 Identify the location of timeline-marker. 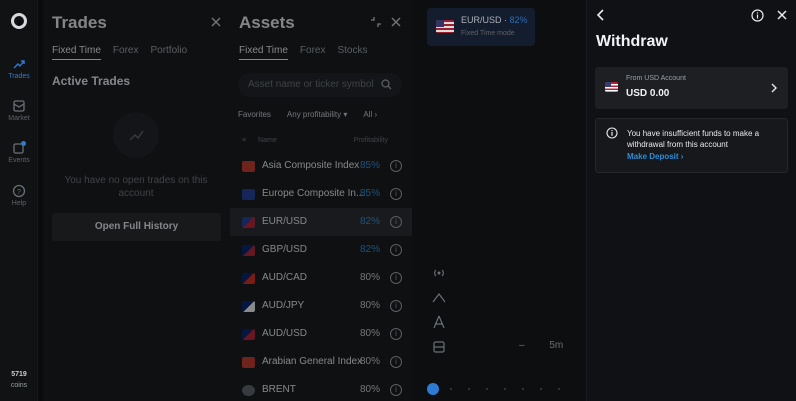
(433, 389).